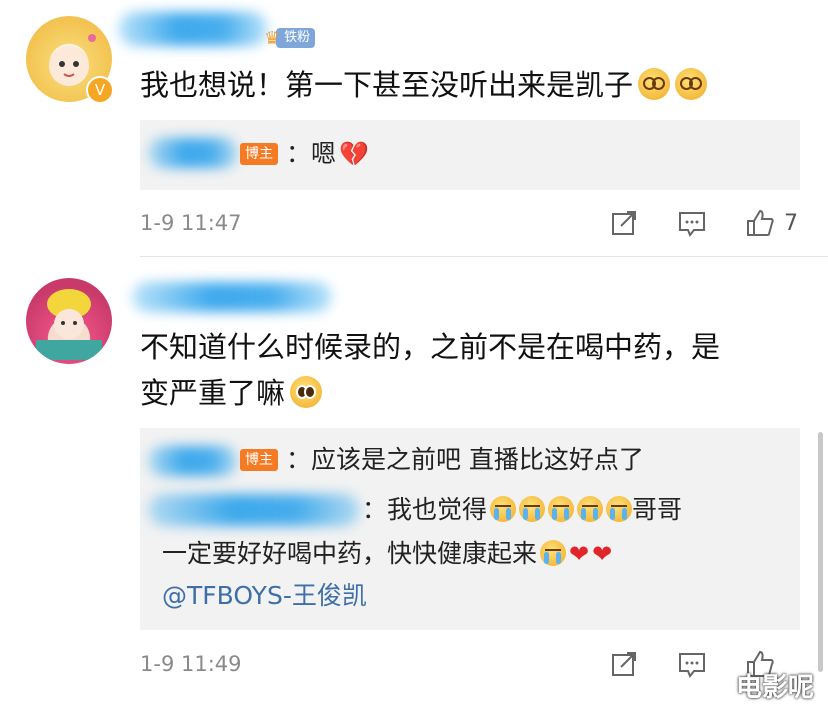 This screenshot has width=828, height=714. I want to click on watermark: 电影呢, so click(774, 688).